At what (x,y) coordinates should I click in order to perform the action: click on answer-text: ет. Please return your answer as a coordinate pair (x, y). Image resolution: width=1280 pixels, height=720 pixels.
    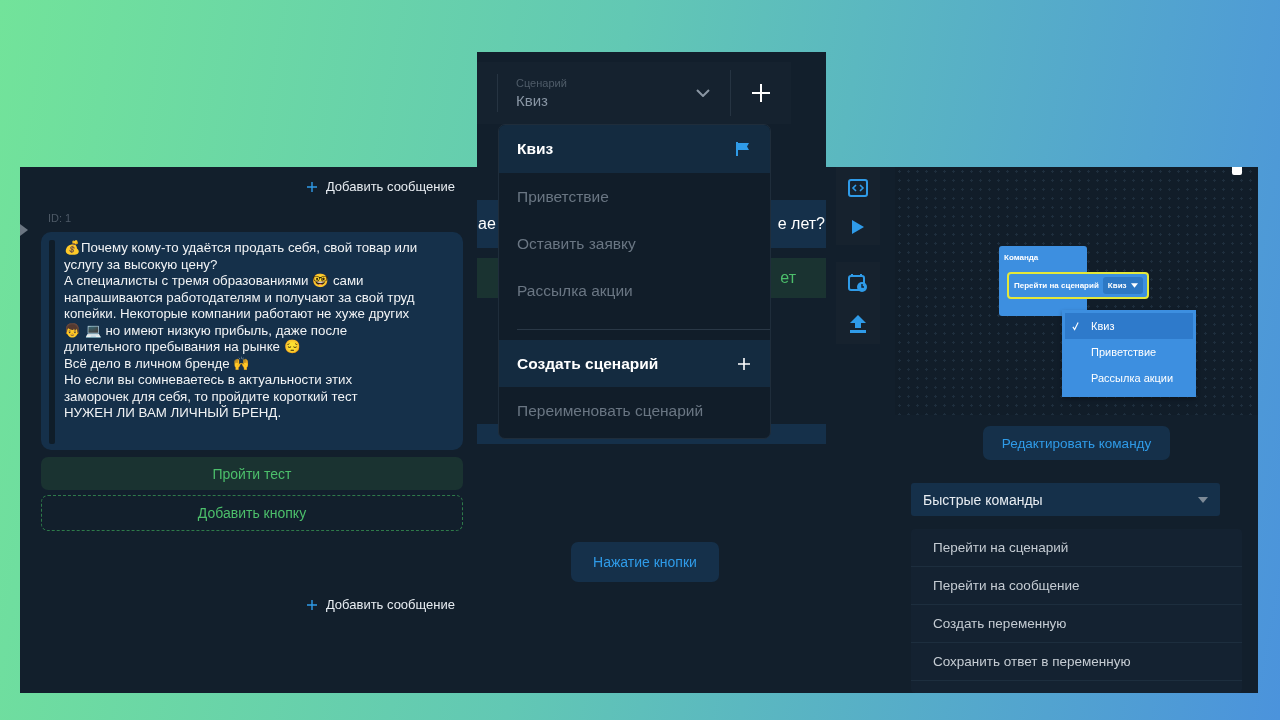
    Looking at the image, I should click on (788, 278).